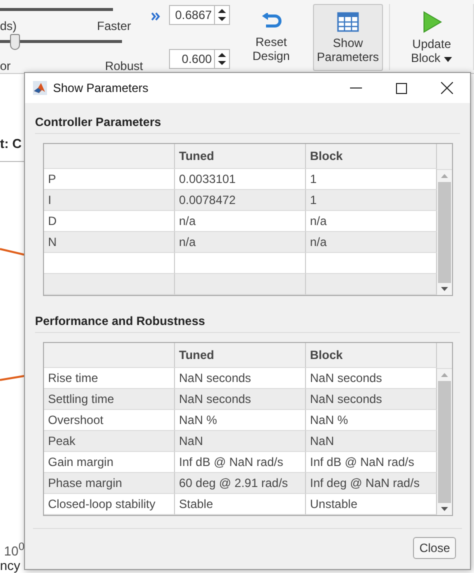 The height and width of the screenshot is (573, 474). I want to click on table-cell: n/a, so click(240, 242).